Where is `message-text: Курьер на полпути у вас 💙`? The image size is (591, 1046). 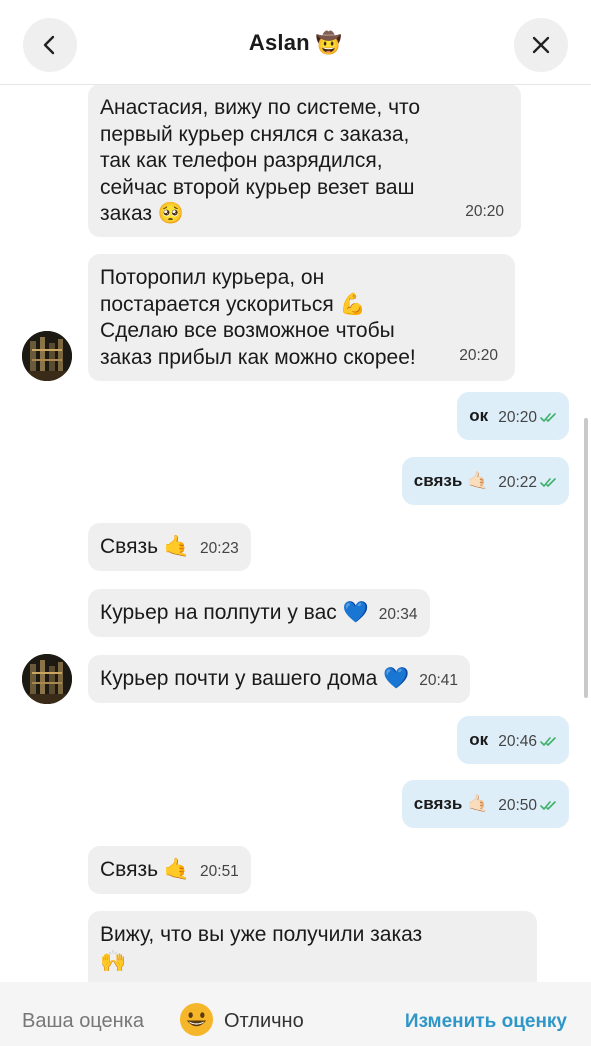
message-text: Курьер на полпути у вас 💙 is located at coordinates (234, 612).